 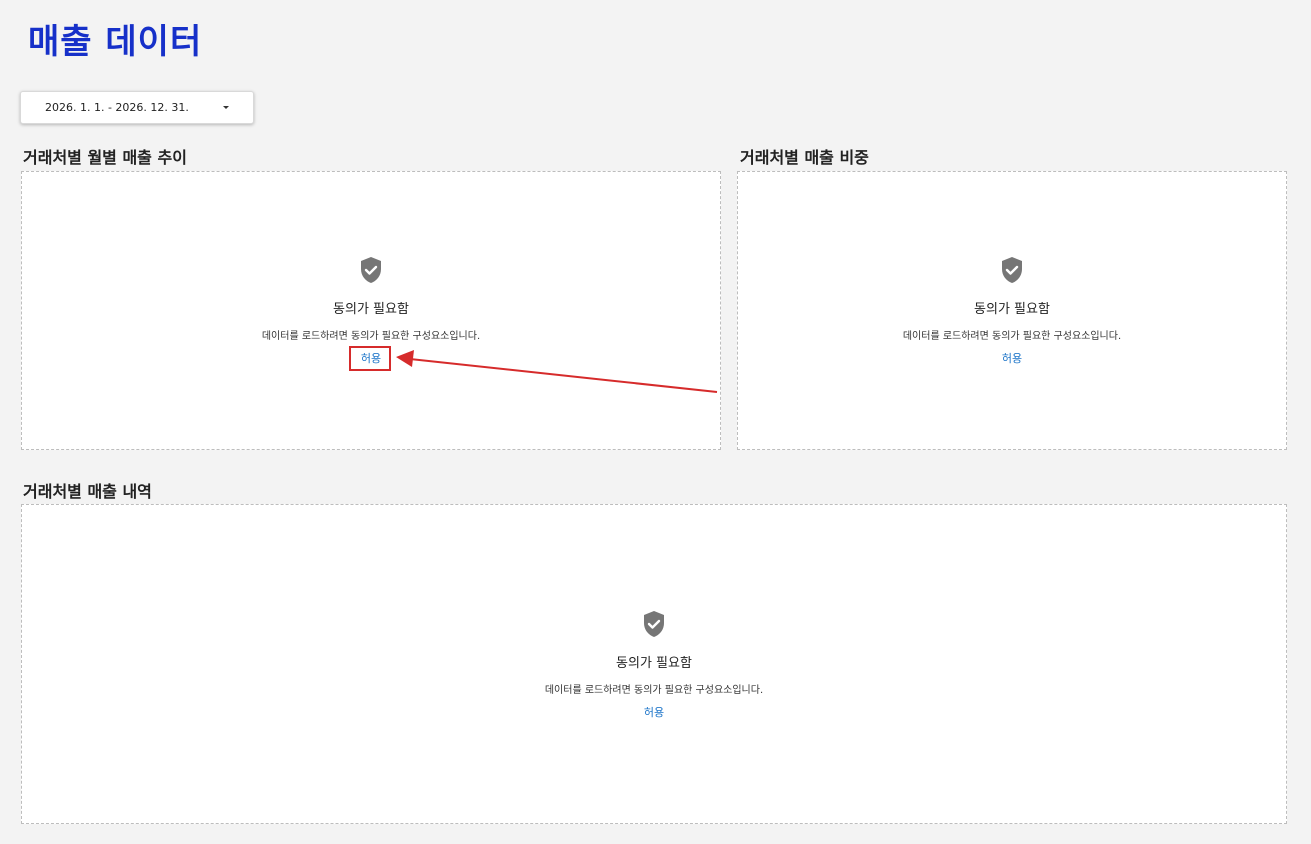 I want to click on date-range-picker: 2026. 1. 1. - 2026. 12. 31., so click(x=137, y=107).